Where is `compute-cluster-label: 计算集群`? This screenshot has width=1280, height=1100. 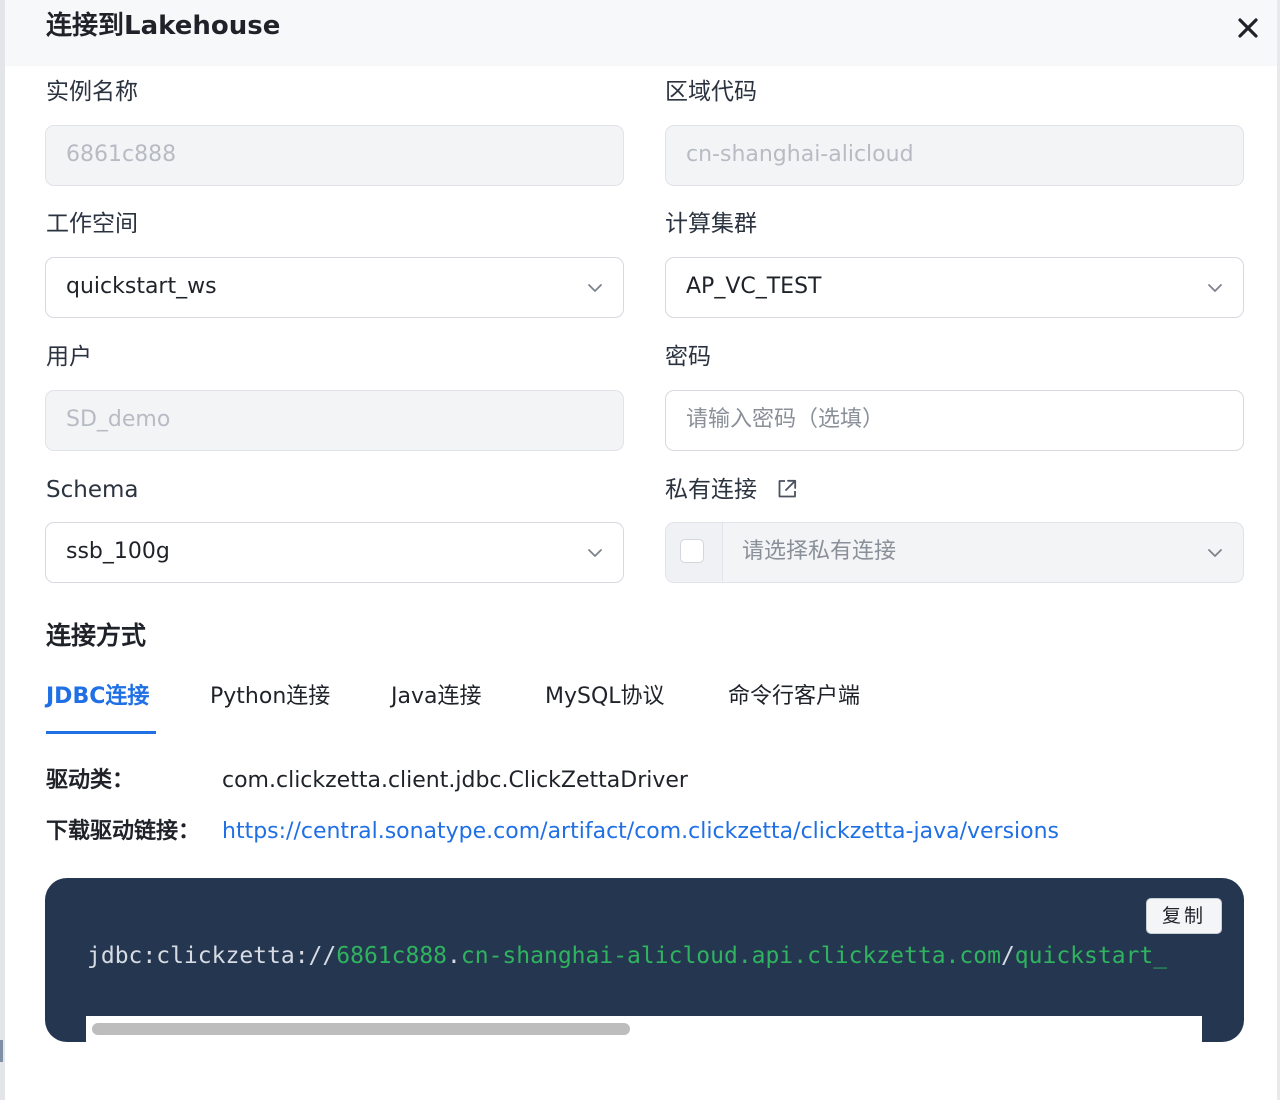
compute-cluster-label: 计算集群 is located at coordinates (711, 224).